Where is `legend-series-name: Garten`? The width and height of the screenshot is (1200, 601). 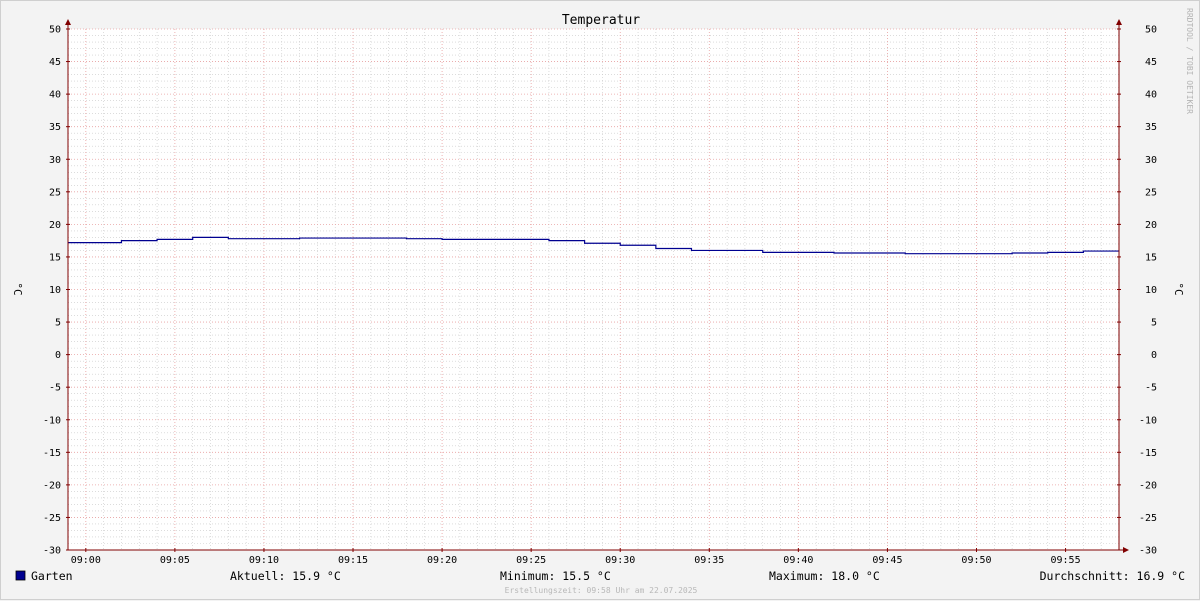 legend-series-name: Garten is located at coordinates (52, 576).